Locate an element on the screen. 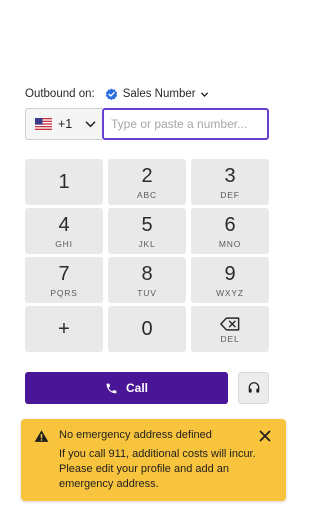 Image resolution: width=320 pixels, height=512 pixels. outbound-label: Outbound on: is located at coordinates (60, 94).